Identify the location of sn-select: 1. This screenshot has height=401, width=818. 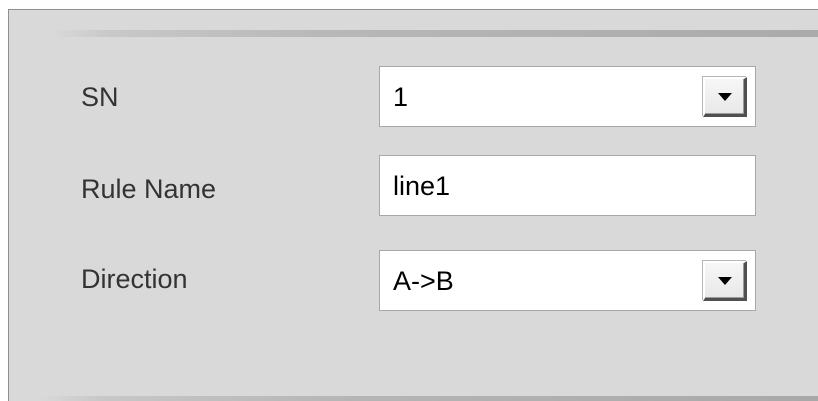
(567, 96).